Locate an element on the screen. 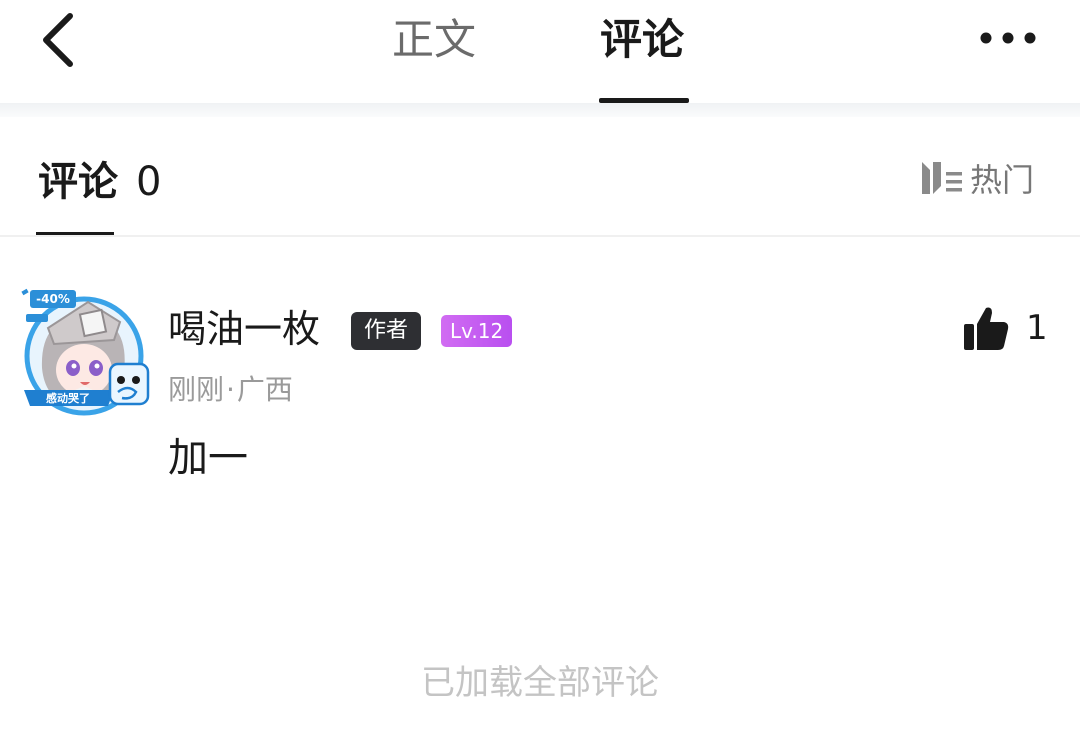  top-nav-bar: 正文 评论 is located at coordinates (540, 52).